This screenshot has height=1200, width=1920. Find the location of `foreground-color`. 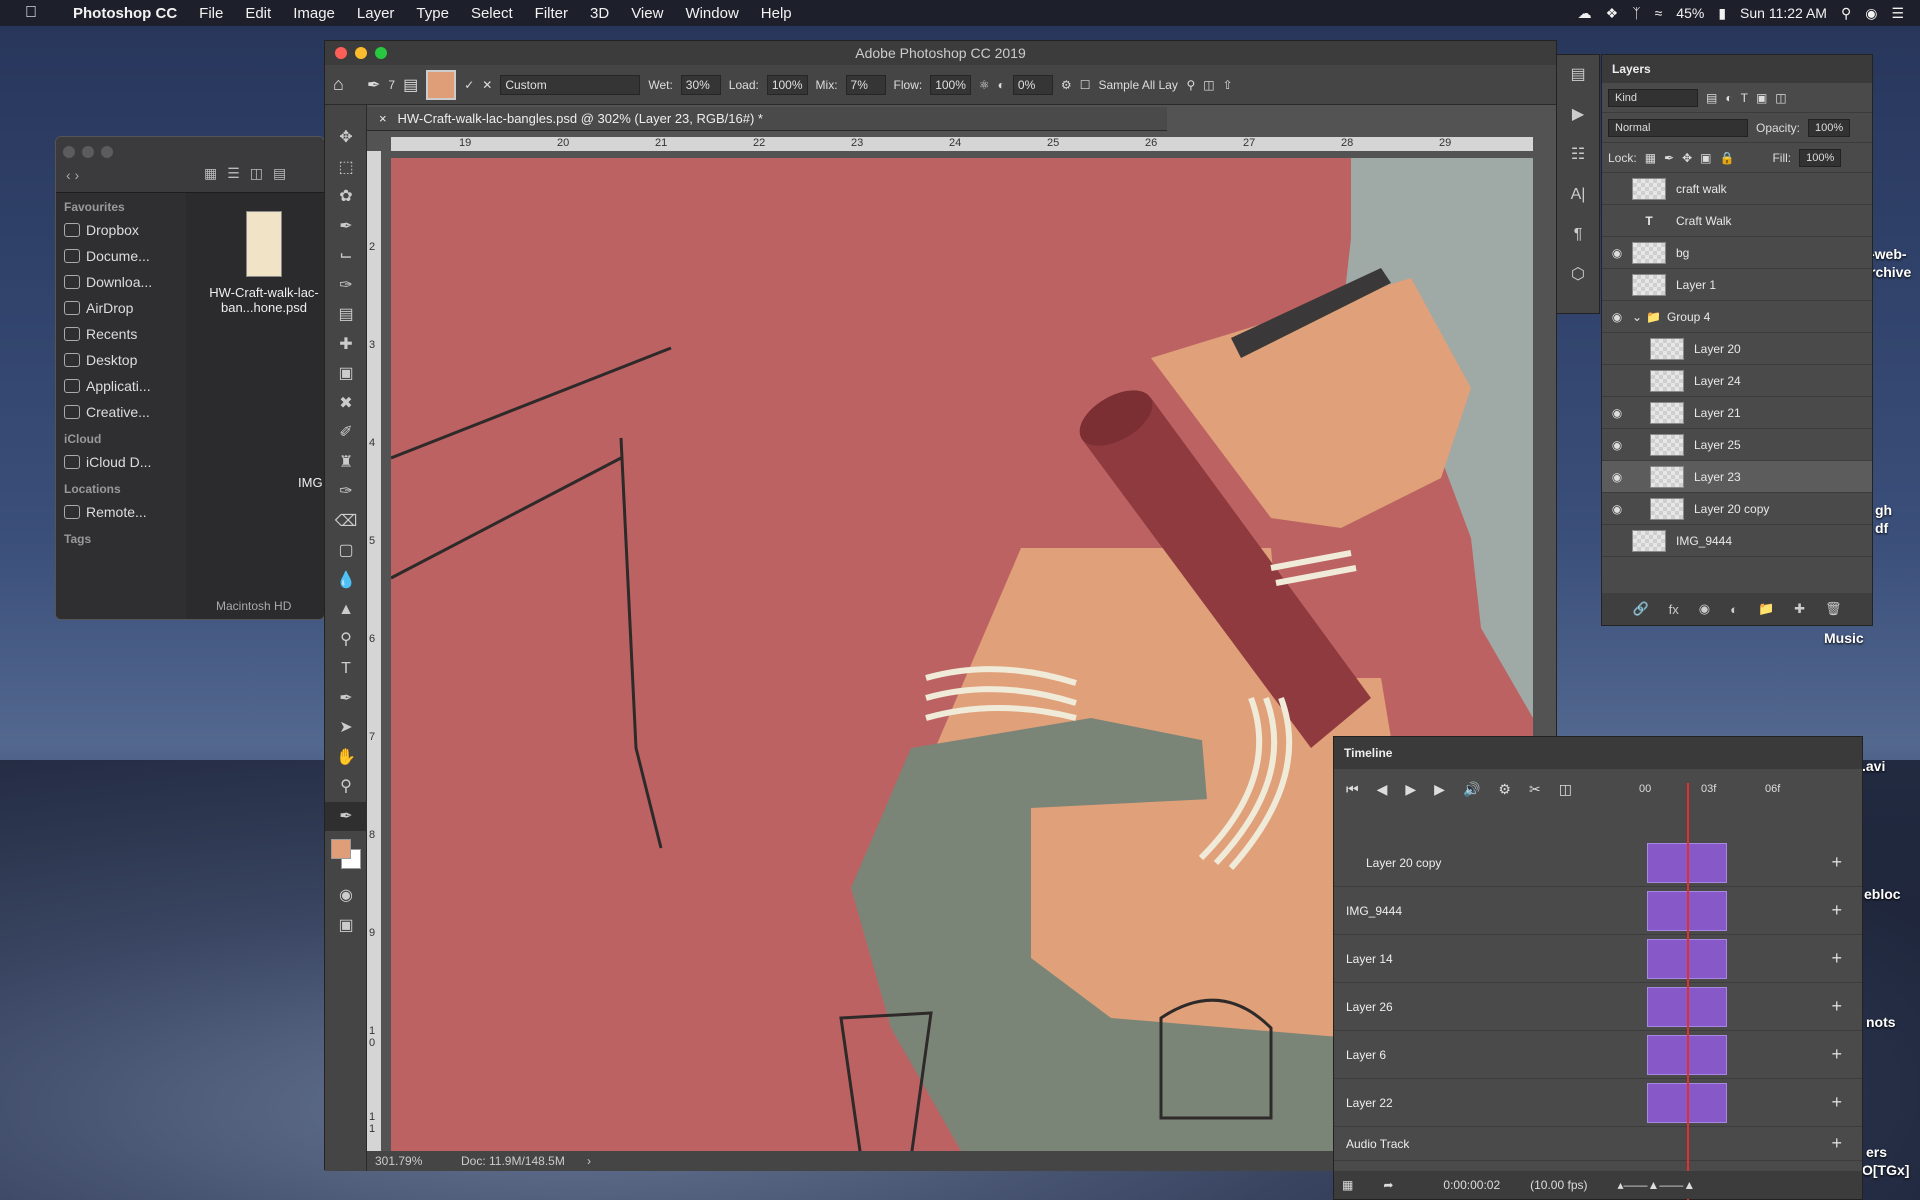

foreground-color is located at coordinates (341, 849).